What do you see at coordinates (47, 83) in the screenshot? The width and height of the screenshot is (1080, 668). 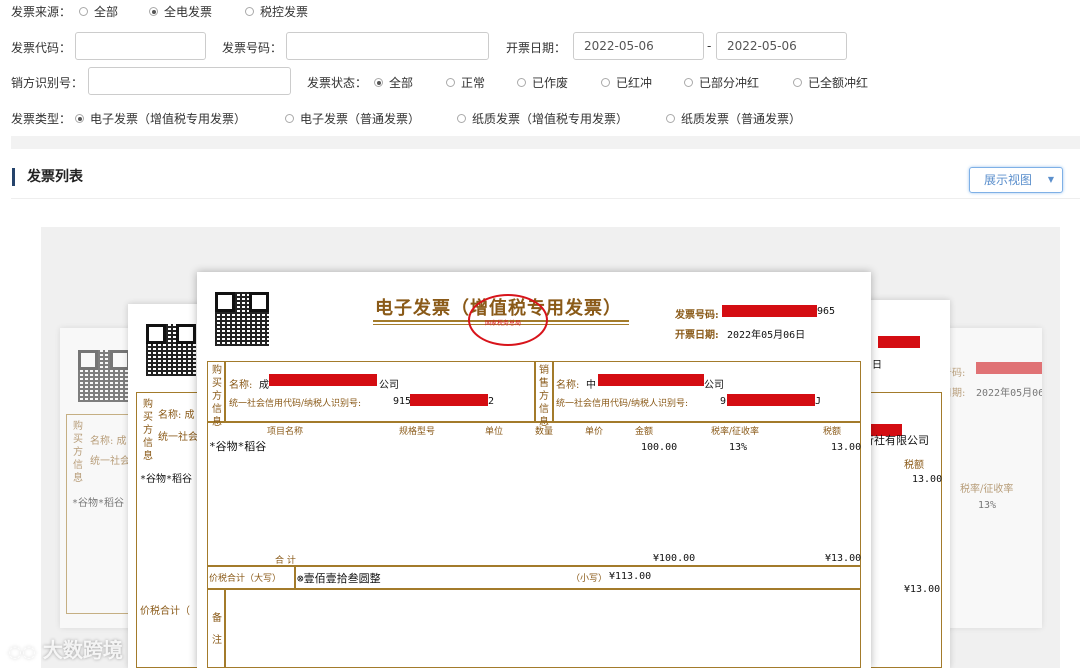 I see `seller-id-label: 销方识别号：` at bounding box center [47, 83].